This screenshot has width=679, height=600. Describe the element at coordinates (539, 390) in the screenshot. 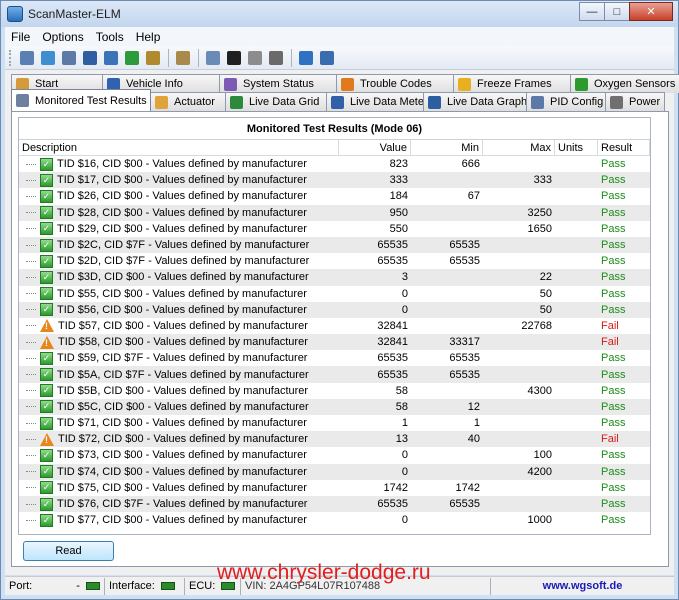

I see `row-max: 4300` at that location.